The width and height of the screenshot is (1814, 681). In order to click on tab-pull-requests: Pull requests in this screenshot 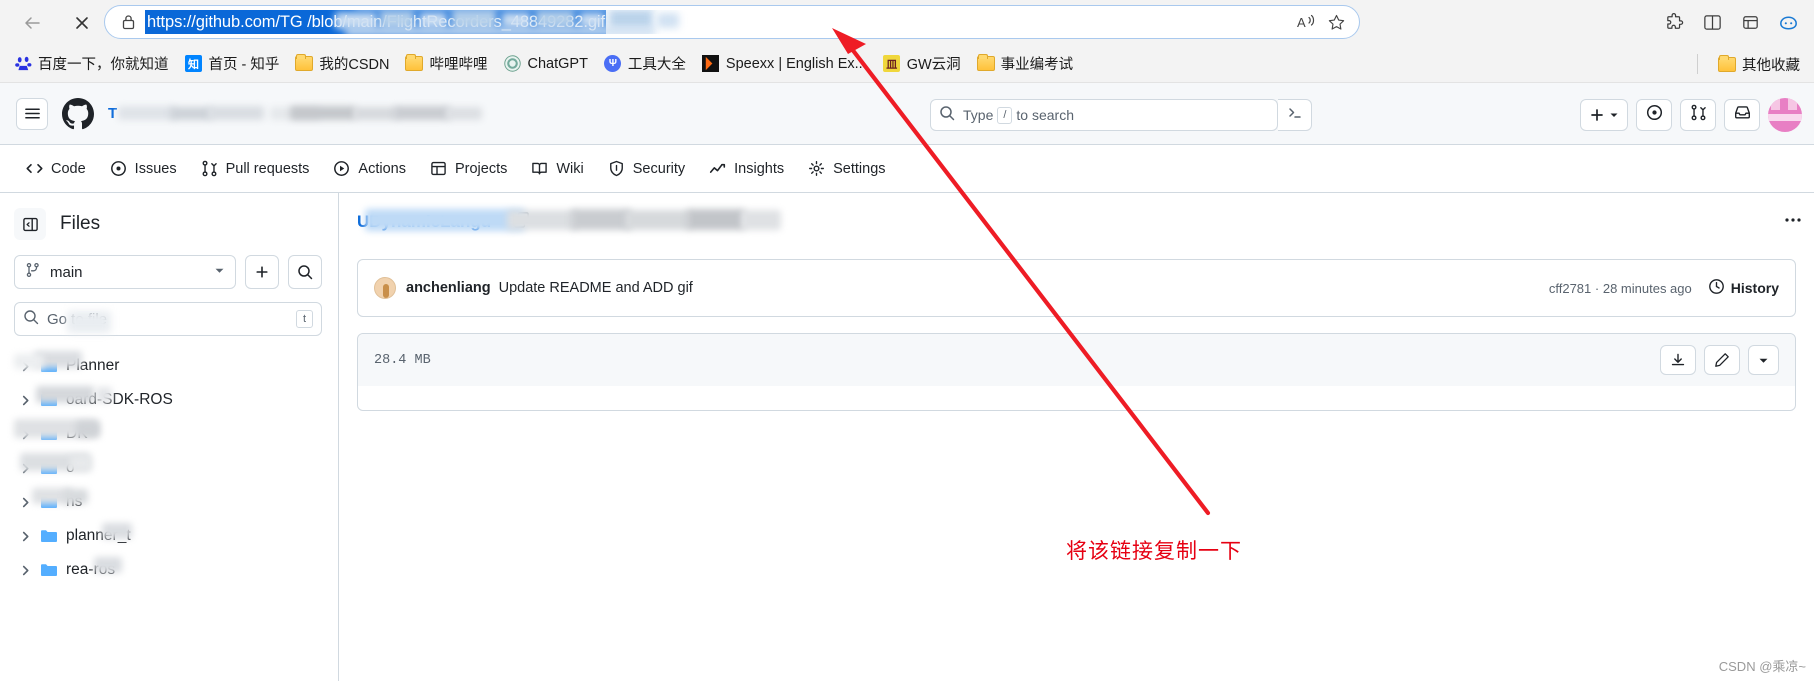, I will do `click(255, 168)`.